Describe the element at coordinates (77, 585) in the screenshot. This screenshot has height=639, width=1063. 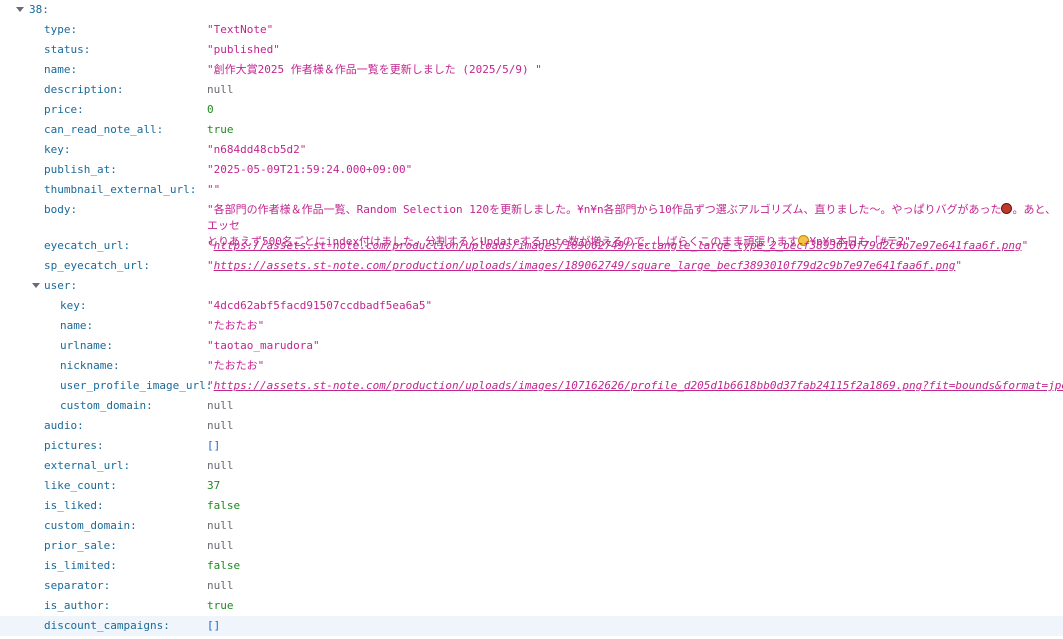
I see `json-key: separator:` at that location.